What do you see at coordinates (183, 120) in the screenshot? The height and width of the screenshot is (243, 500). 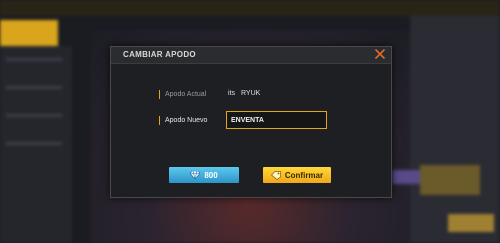 I see `new-nickname-label: Apodo Nuevo` at bounding box center [183, 120].